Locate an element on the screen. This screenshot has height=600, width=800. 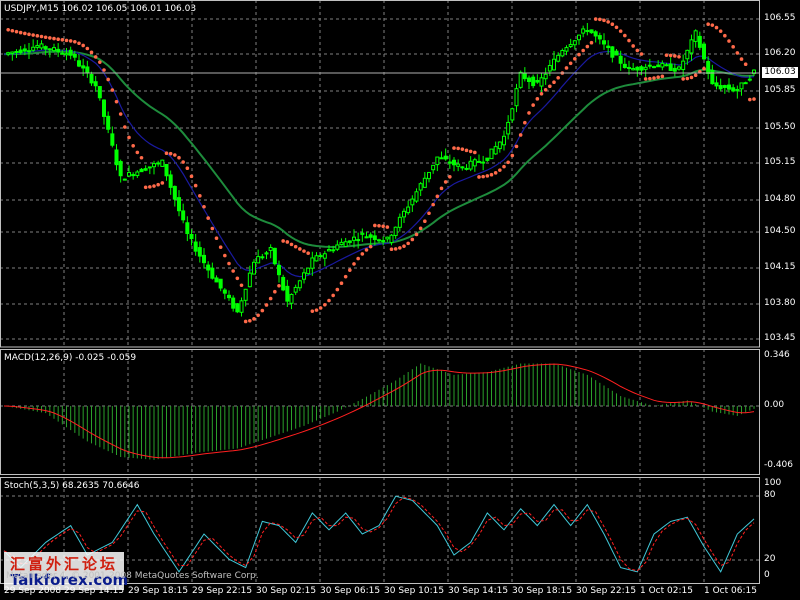
time-label-9: 30 Sep 22:15 is located at coordinates (606, 591).